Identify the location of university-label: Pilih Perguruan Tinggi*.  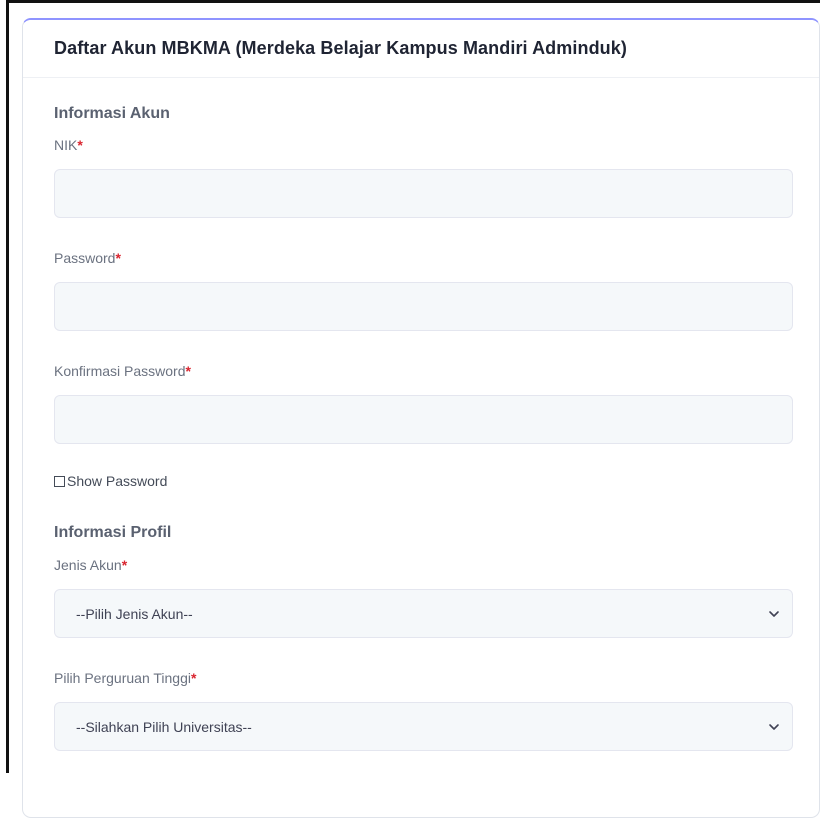
(125, 678).